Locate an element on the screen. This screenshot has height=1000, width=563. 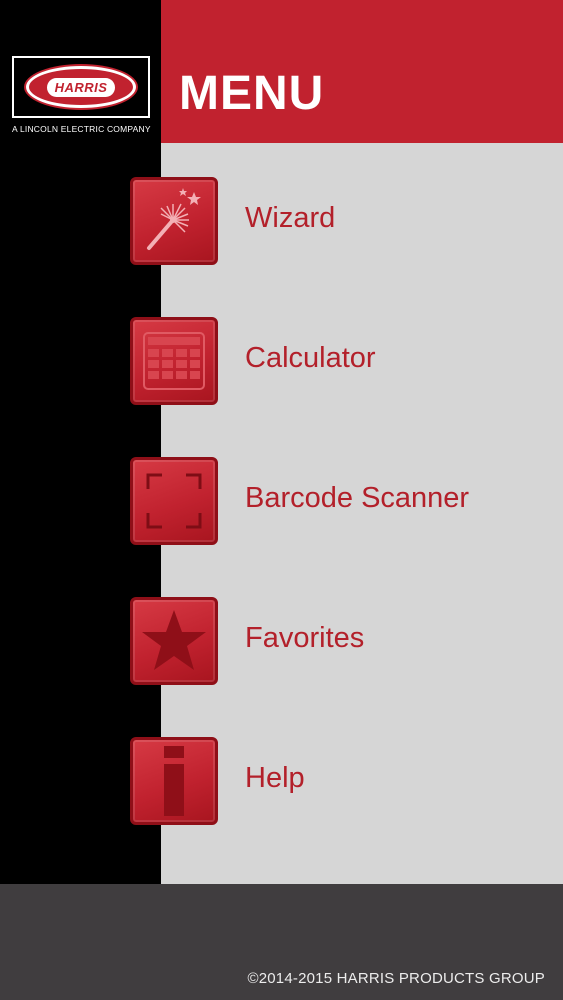
copyright-text: ©2014-2015 HARRIS PRODUCTS GROUP is located at coordinates (396, 978).